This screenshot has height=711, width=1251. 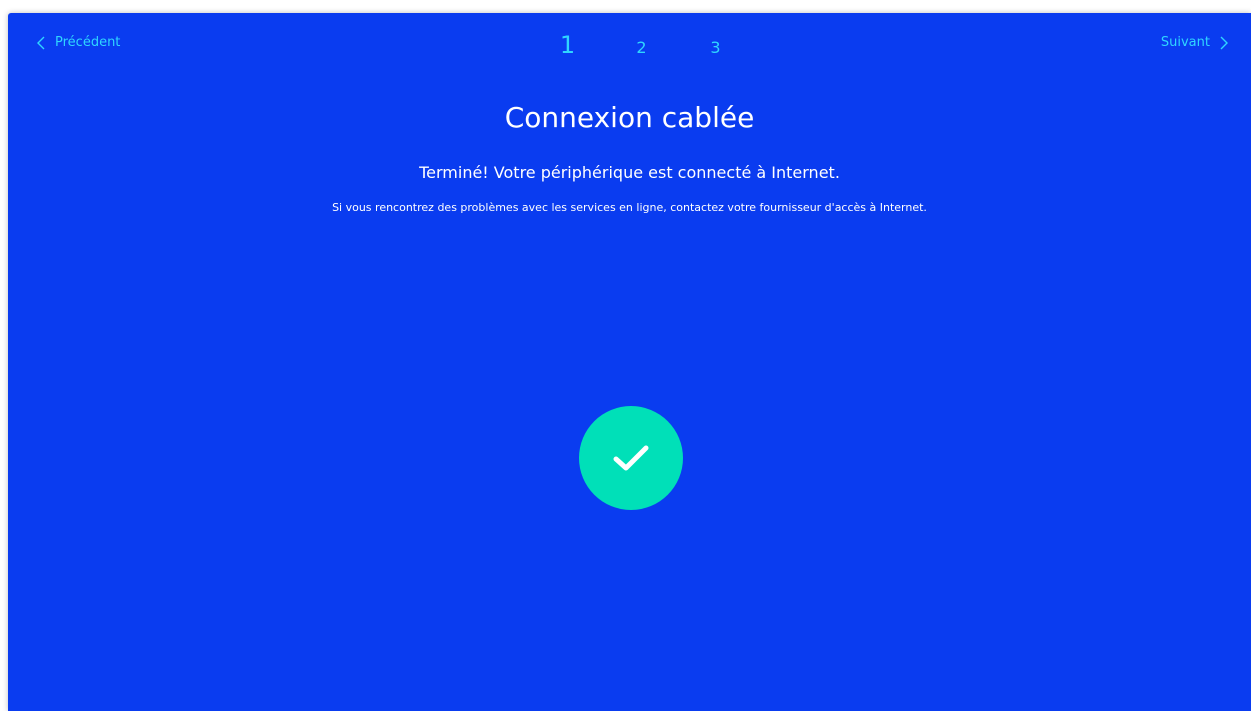 I want to click on page-title: Connexion cablée, so click(x=629, y=117).